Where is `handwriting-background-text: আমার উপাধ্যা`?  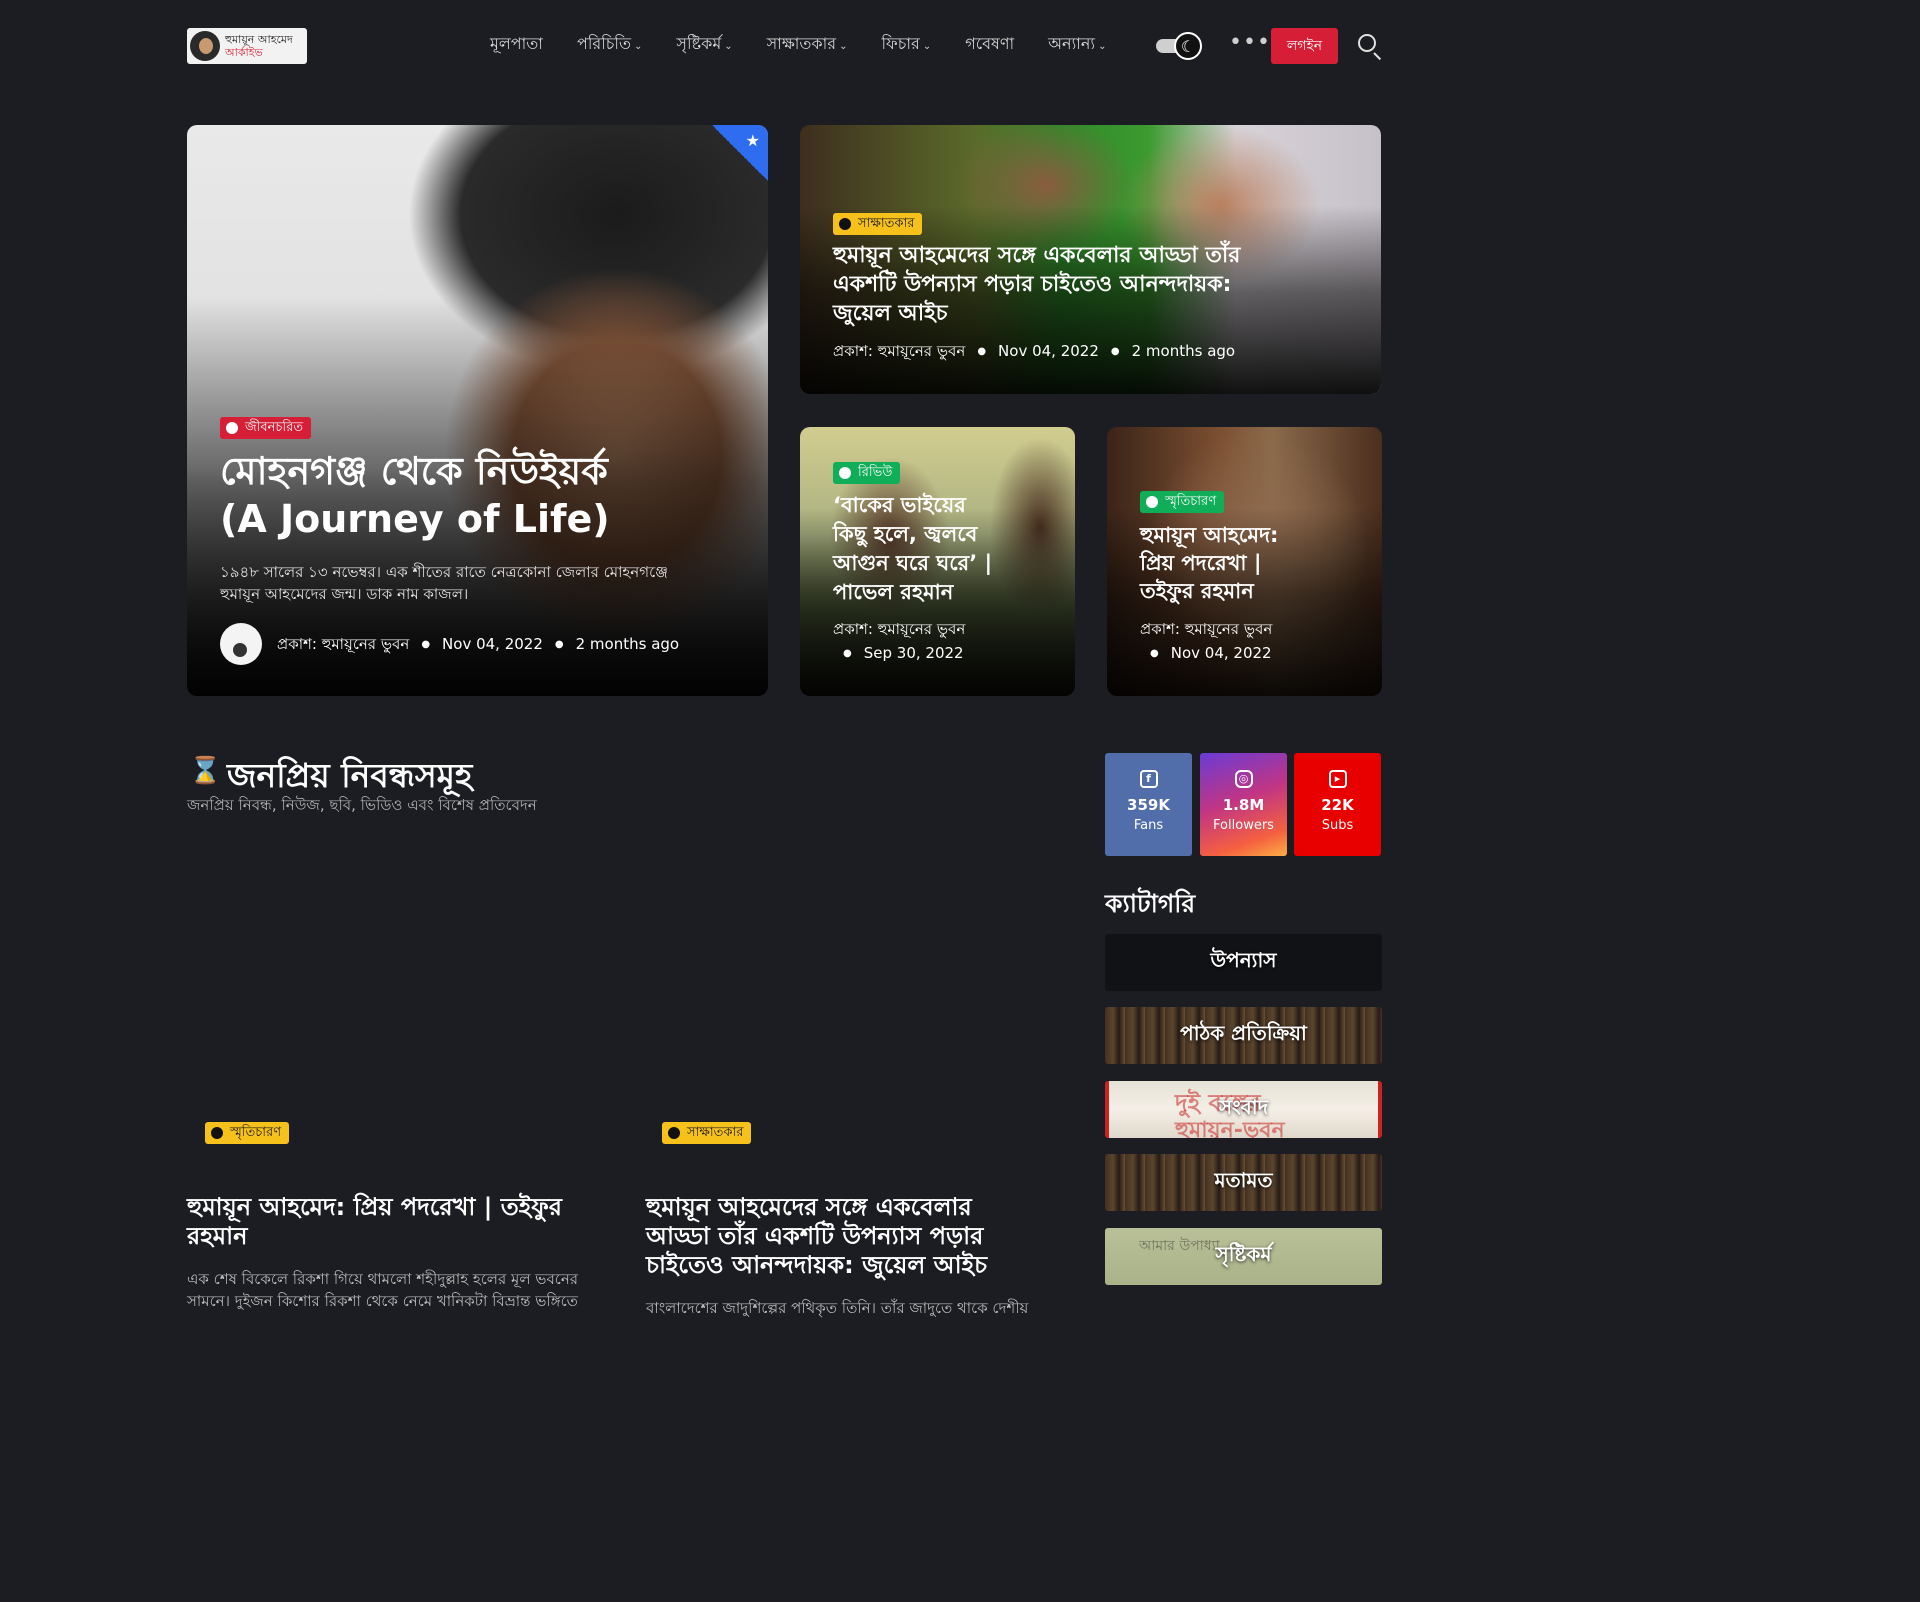 handwriting-background-text: আমার উপাধ্যা is located at coordinates (1179, 1246).